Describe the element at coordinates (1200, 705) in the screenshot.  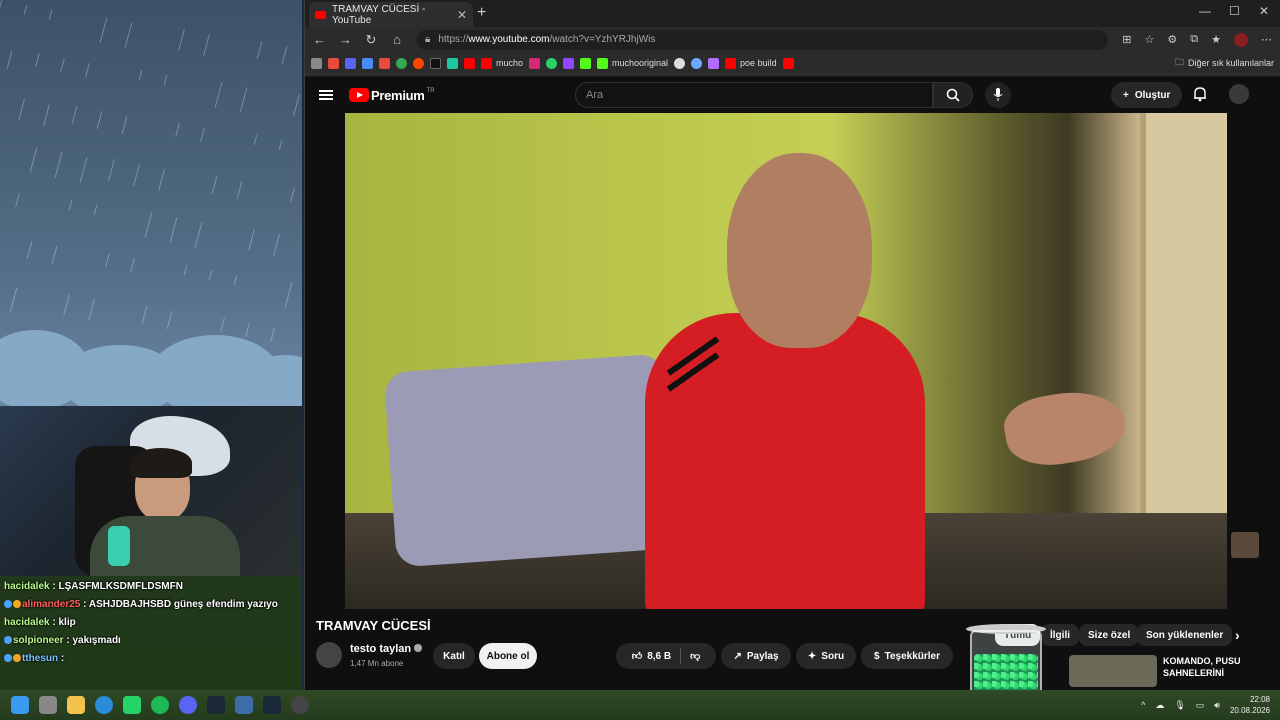
I see `display-icon: ▭` at that location.